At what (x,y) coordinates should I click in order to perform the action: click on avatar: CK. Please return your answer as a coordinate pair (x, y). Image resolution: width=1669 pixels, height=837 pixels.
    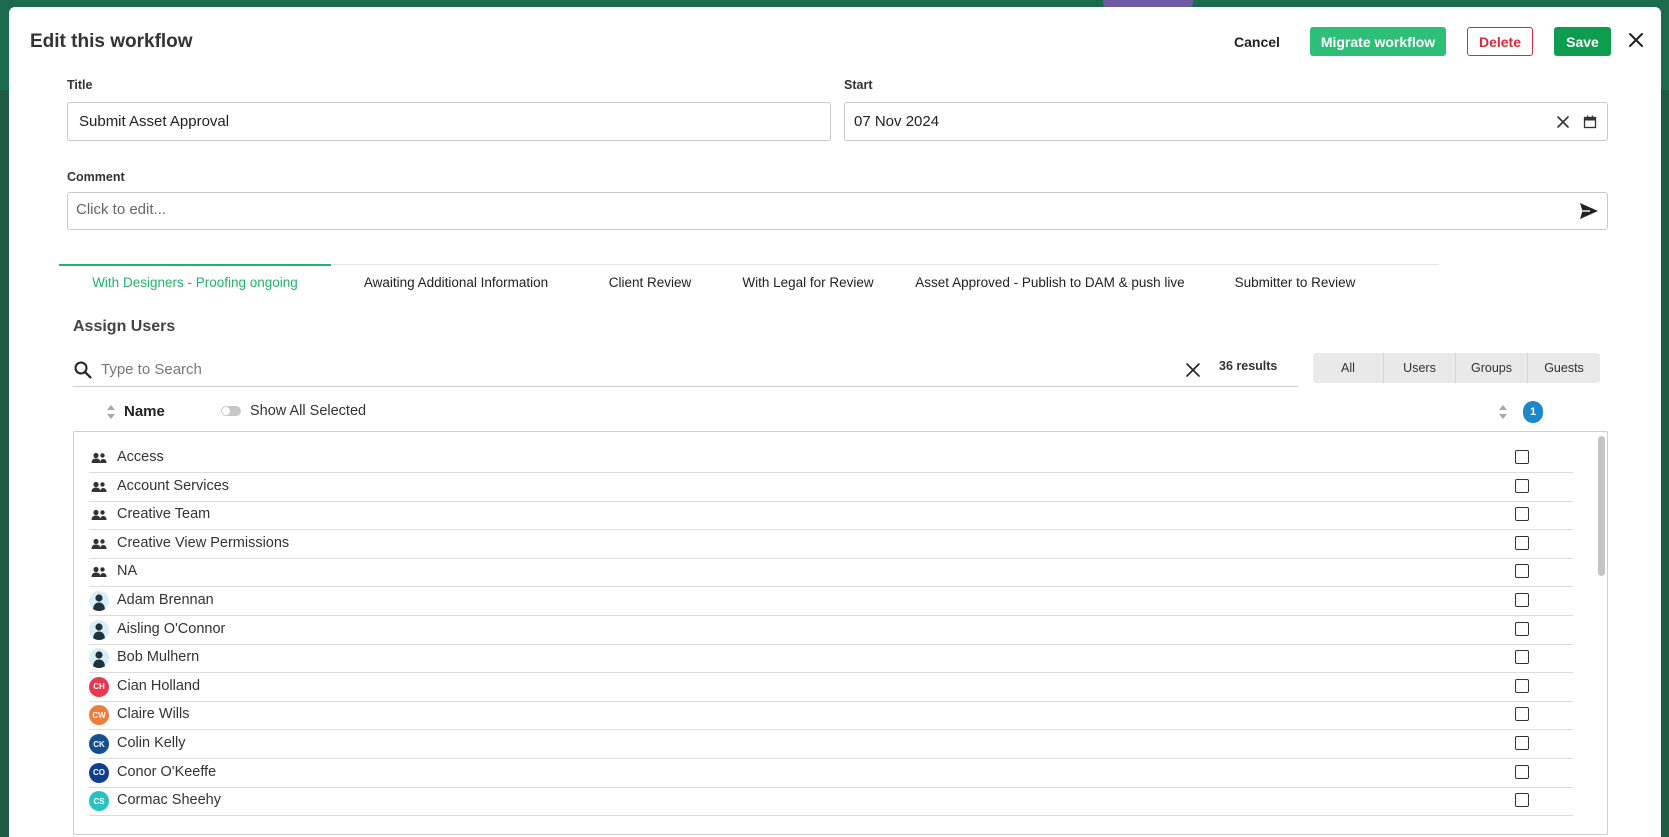
    Looking at the image, I should click on (99, 744).